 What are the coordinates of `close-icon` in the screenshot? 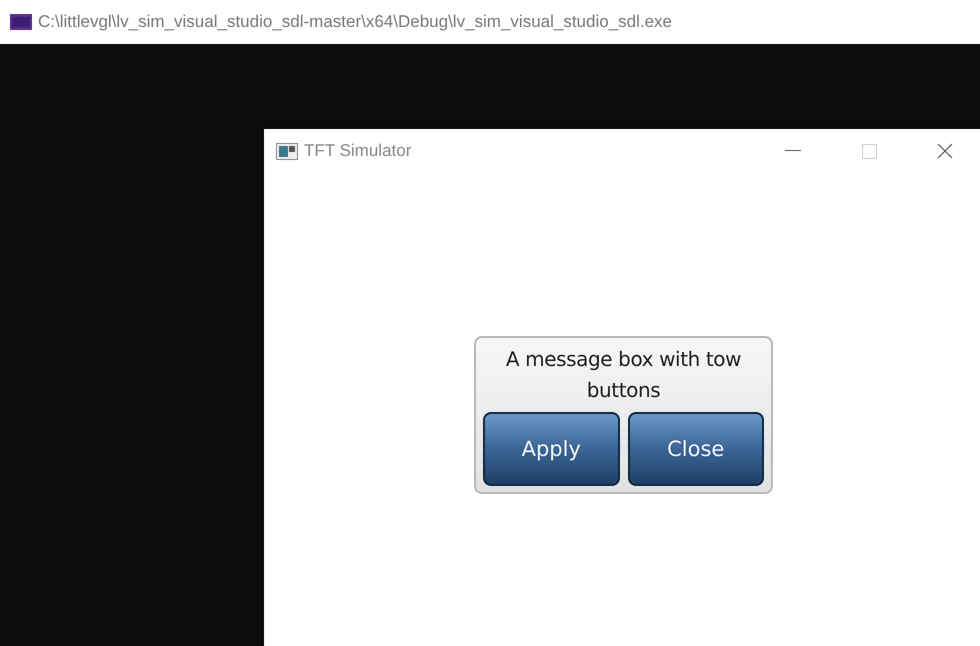 It's located at (945, 151).